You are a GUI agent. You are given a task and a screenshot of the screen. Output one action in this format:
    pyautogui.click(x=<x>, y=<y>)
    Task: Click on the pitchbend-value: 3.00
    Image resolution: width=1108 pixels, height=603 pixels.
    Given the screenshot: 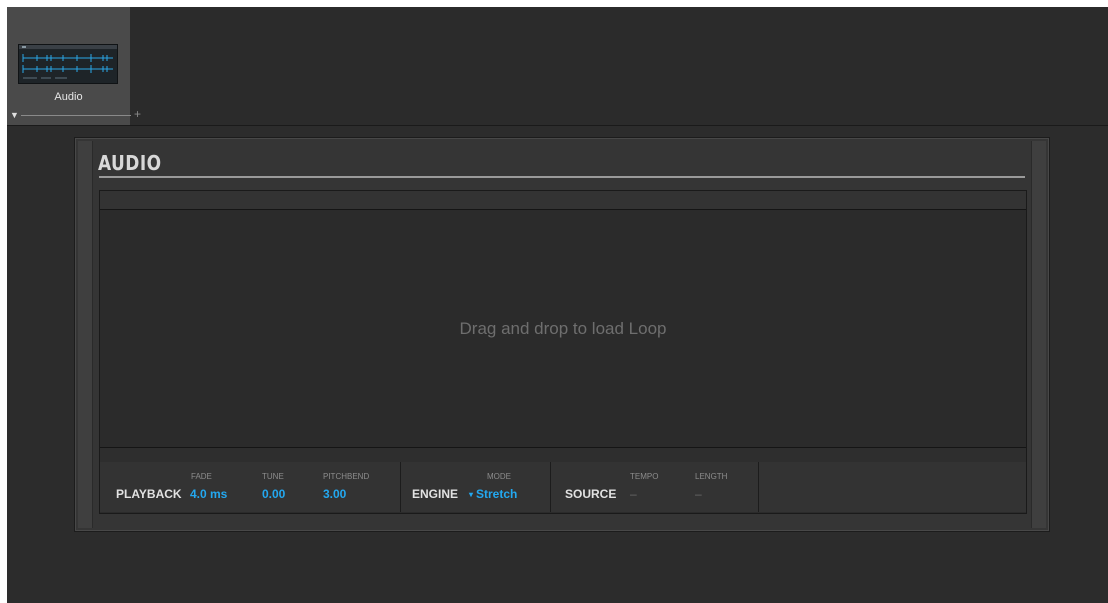 What is the action you would take?
    pyautogui.click(x=334, y=494)
    